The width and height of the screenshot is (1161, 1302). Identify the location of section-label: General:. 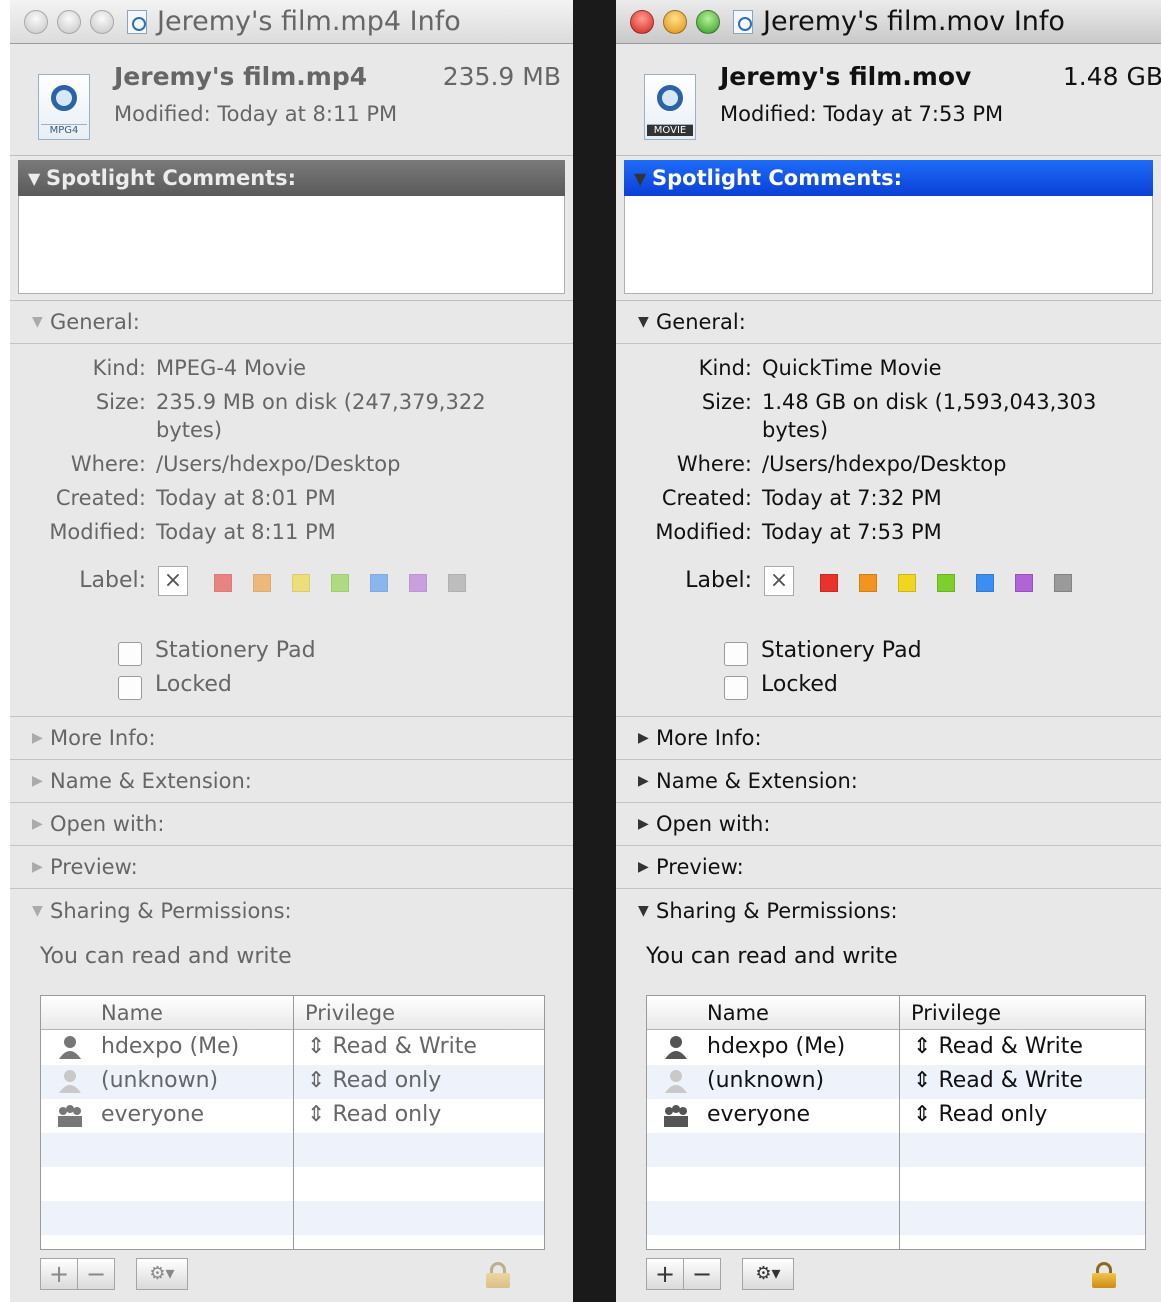
(701, 322).